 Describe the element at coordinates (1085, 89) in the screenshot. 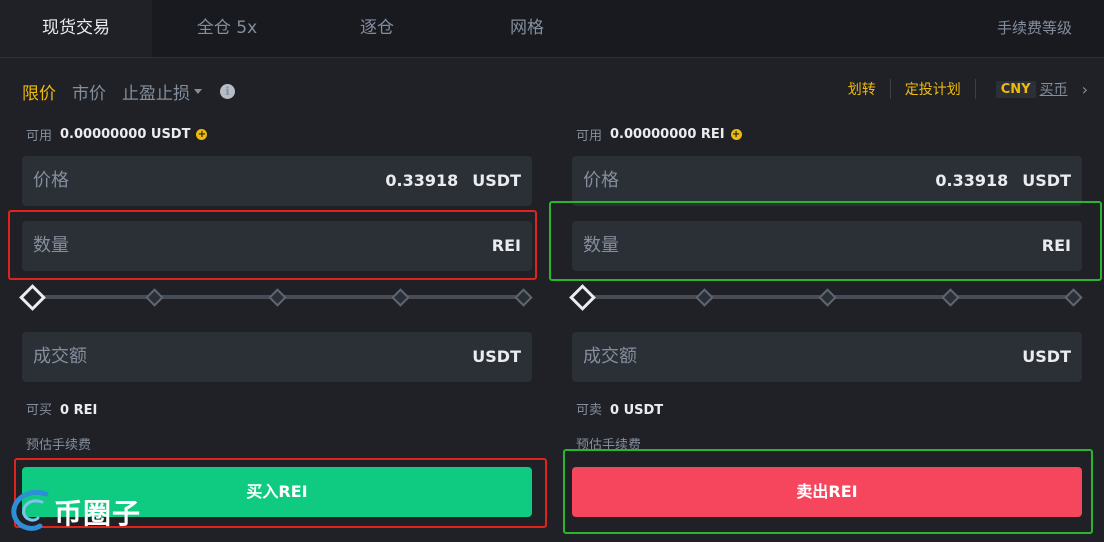

I see `chevron-right-icon: ›` at that location.